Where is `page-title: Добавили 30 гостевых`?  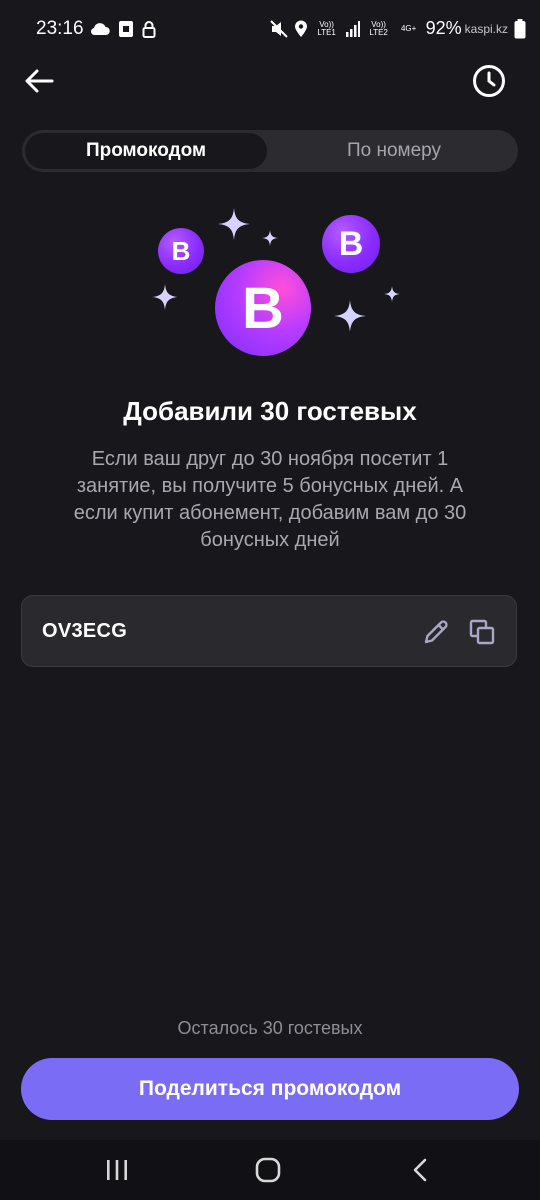 page-title: Добавили 30 гостевых is located at coordinates (270, 411).